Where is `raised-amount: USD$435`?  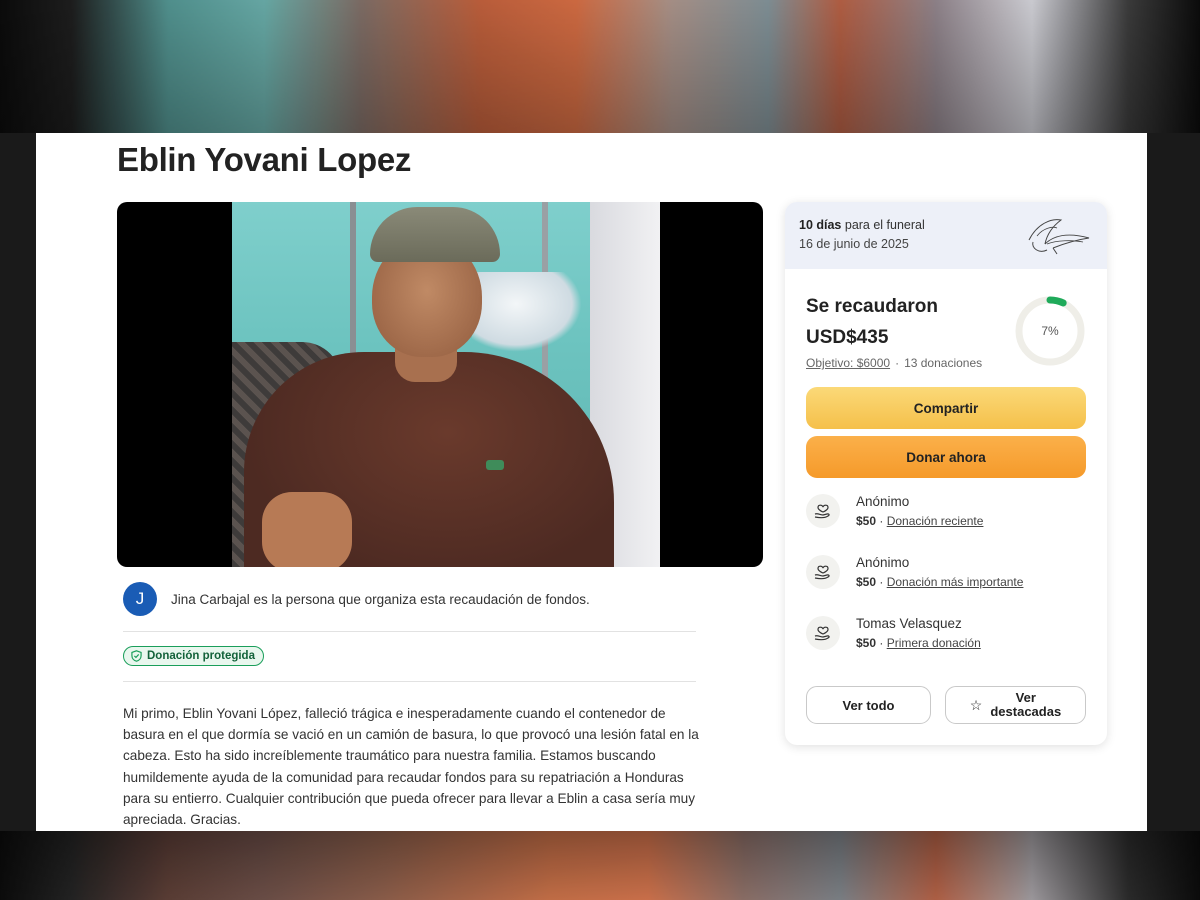 raised-amount: USD$435 is located at coordinates (847, 337).